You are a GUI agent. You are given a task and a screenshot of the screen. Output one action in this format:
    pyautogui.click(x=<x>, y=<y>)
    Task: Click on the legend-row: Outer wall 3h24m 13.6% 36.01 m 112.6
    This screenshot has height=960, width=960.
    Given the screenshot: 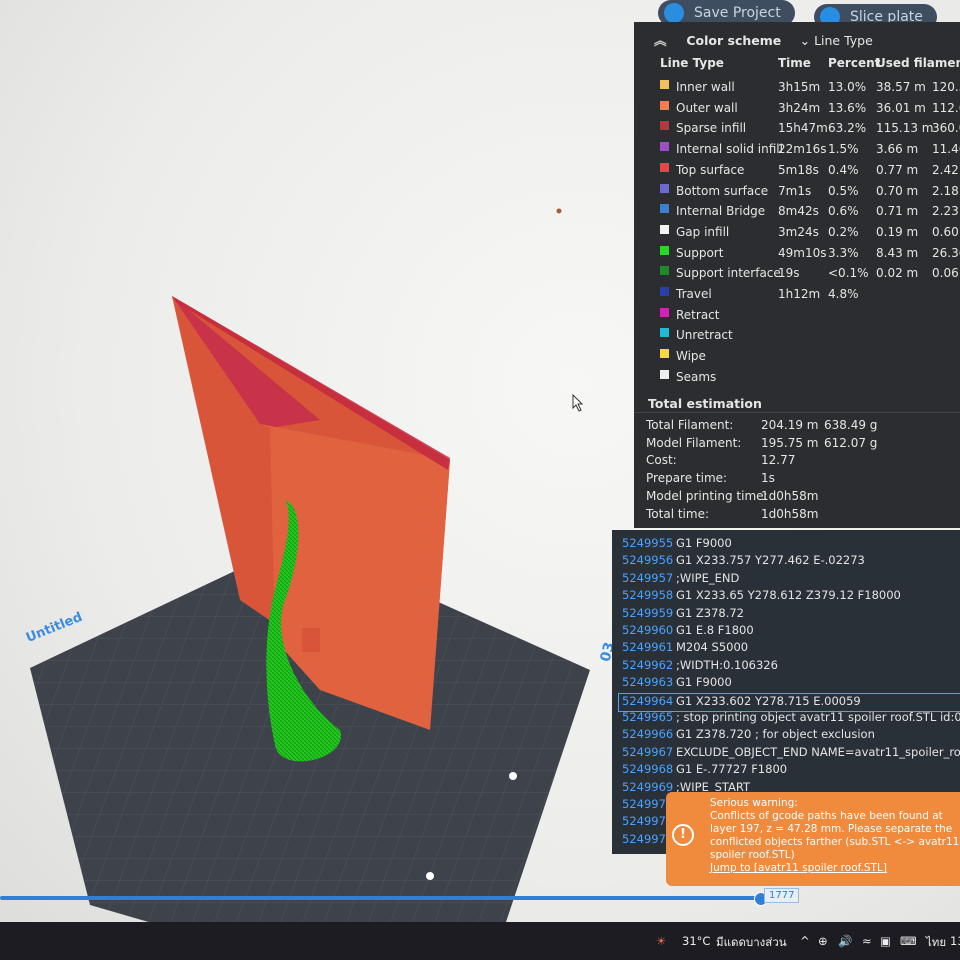 What is the action you would take?
    pyautogui.click(x=810, y=110)
    